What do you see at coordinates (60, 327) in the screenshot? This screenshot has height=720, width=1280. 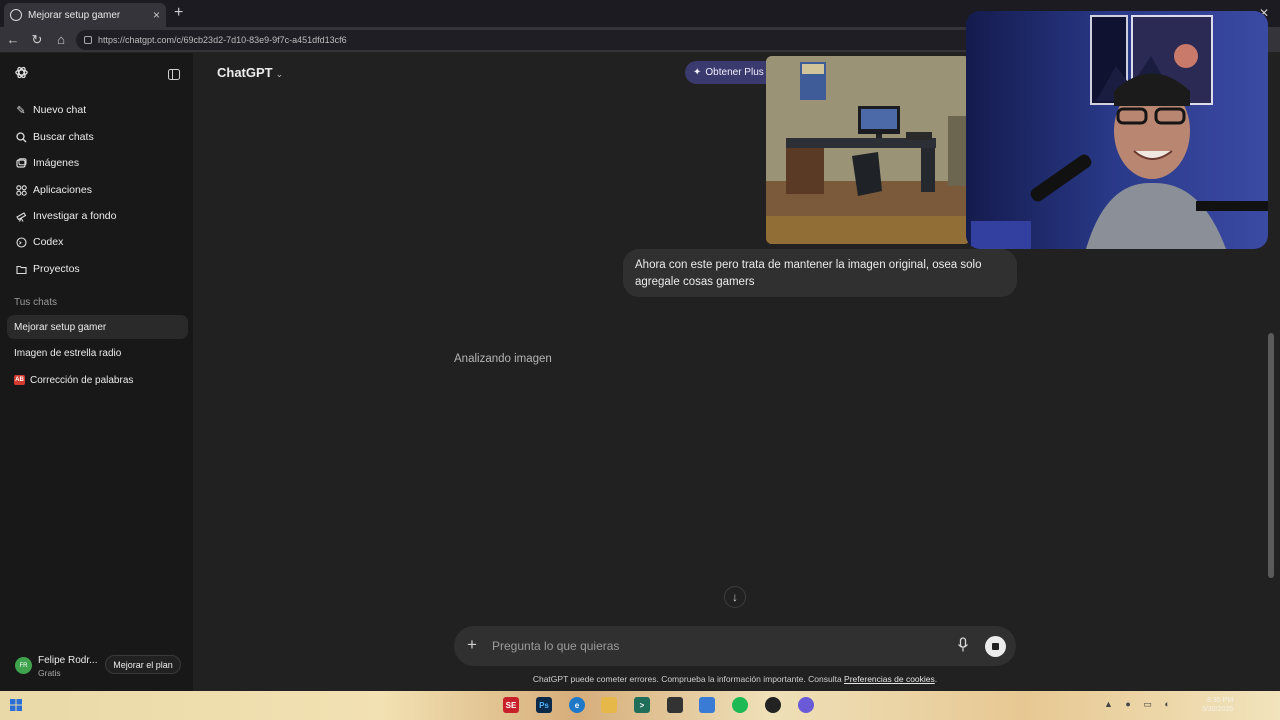 I see `chat-item-label: Mejorar setup gamer` at bounding box center [60, 327].